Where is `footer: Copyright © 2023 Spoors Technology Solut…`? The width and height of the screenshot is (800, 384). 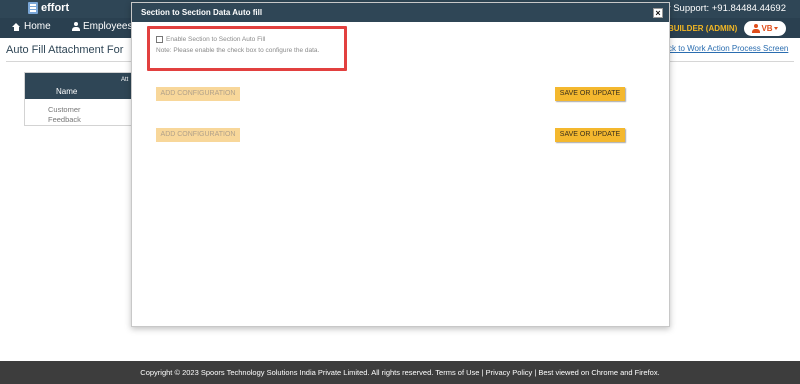 footer: Copyright © 2023 Spoors Technology Solut… is located at coordinates (400, 372).